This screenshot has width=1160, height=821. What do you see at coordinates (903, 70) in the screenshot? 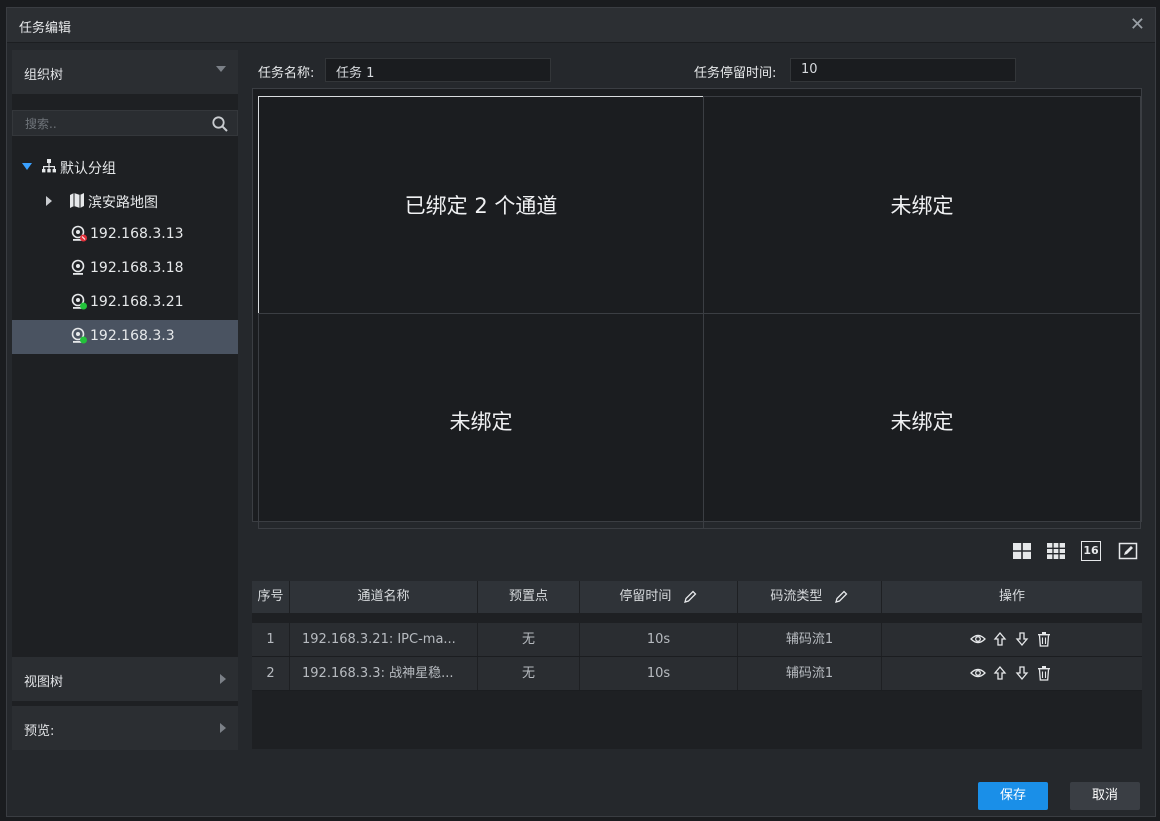
I see `task-dwell-field: 10` at bounding box center [903, 70].